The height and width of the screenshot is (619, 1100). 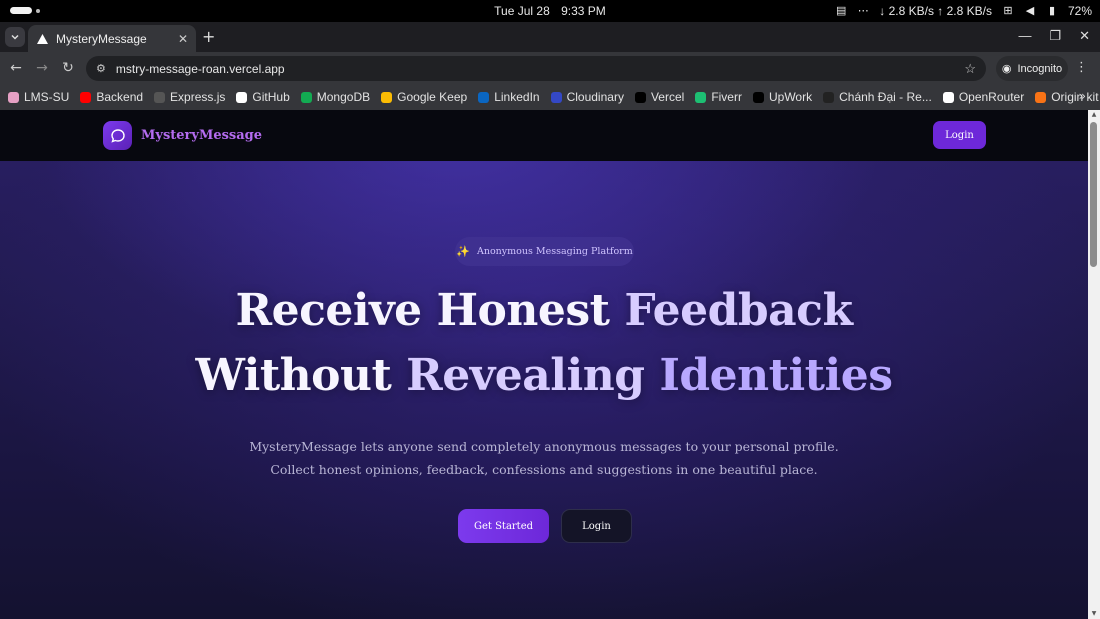 What do you see at coordinates (1006, 69) in the screenshot?
I see `incognito-icon: ◉` at bounding box center [1006, 69].